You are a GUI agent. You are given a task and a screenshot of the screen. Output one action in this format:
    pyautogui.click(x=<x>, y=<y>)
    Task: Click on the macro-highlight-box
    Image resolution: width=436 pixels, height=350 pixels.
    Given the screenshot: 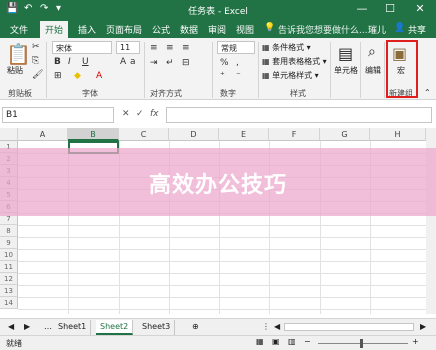 What is the action you would take?
    pyautogui.click(x=402, y=69)
    